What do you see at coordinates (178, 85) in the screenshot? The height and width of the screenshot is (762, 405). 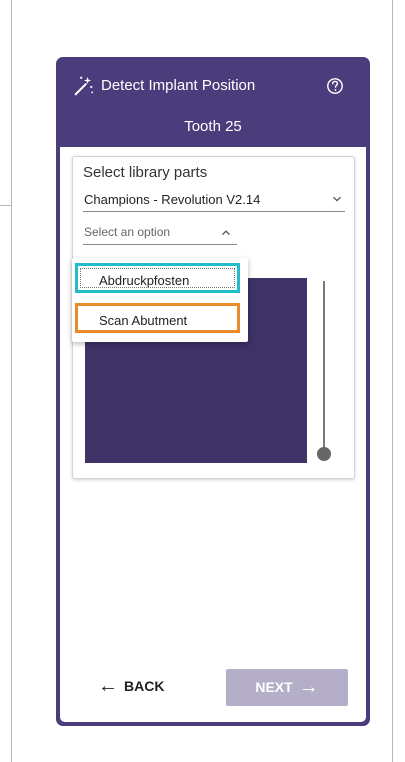 I see `panel-title: Detect Implant Position` at bounding box center [178, 85].